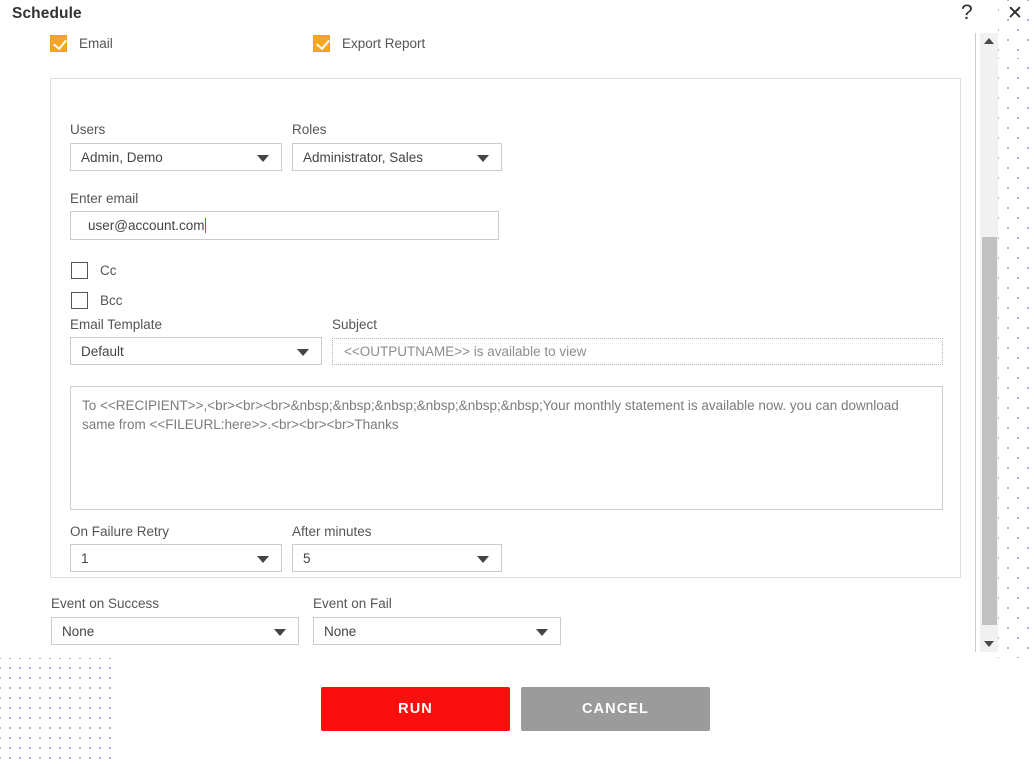 Image resolution: width=1034 pixels, height=765 pixels. Describe the element at coordinates (97, 300) in the screenshot. I see `checkbox-bcc: Bcc` at that location.